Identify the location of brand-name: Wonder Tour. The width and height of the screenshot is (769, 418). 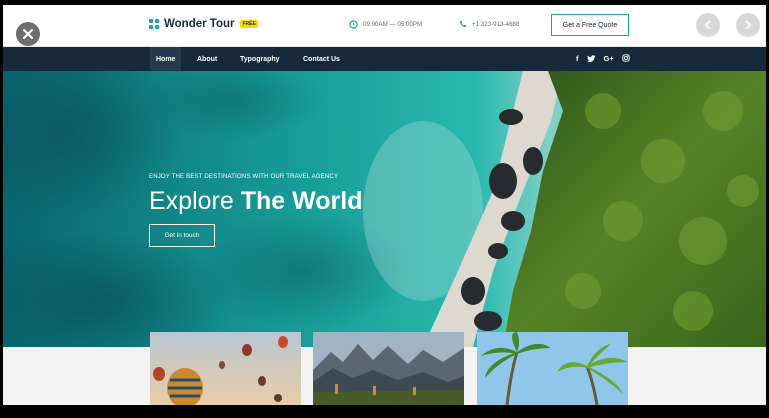
(199, 24).